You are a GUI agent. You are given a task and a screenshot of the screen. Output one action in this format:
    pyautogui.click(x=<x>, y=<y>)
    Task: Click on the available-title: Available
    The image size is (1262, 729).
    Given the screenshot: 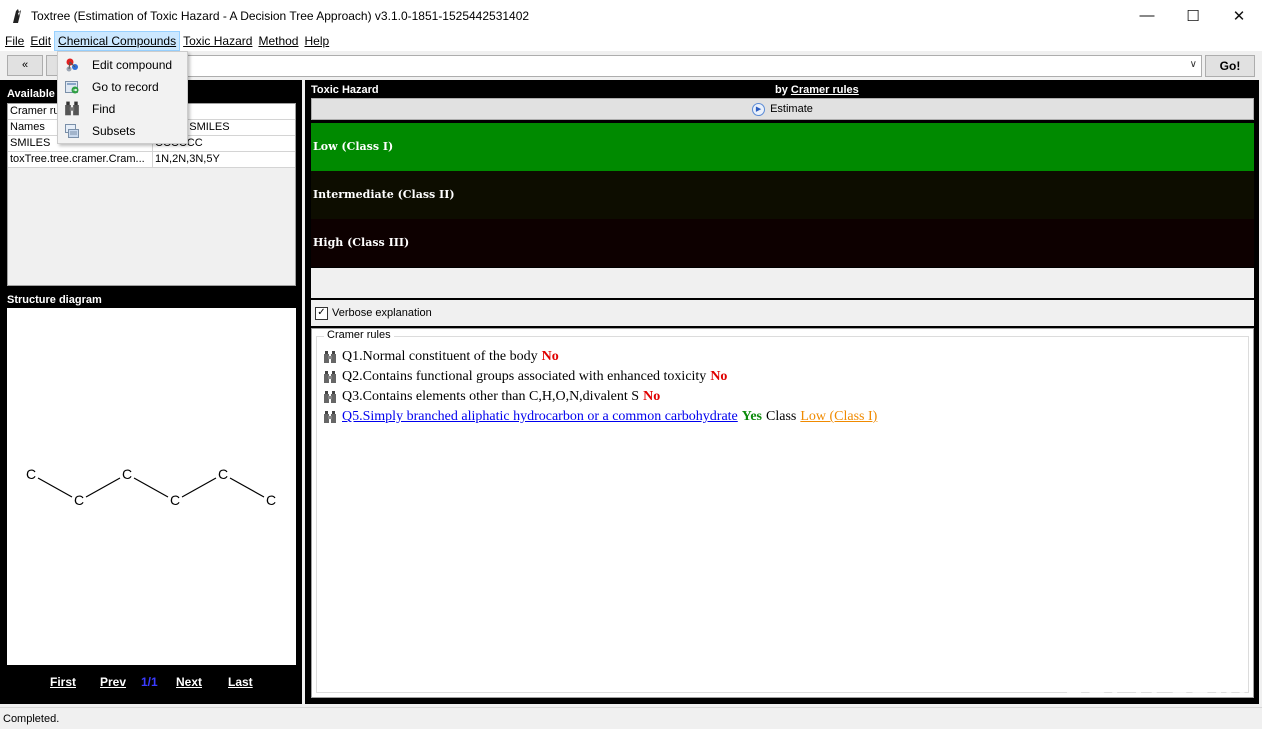 What is the action you would take?
    pyautogui.click(x=31, y=94)
    